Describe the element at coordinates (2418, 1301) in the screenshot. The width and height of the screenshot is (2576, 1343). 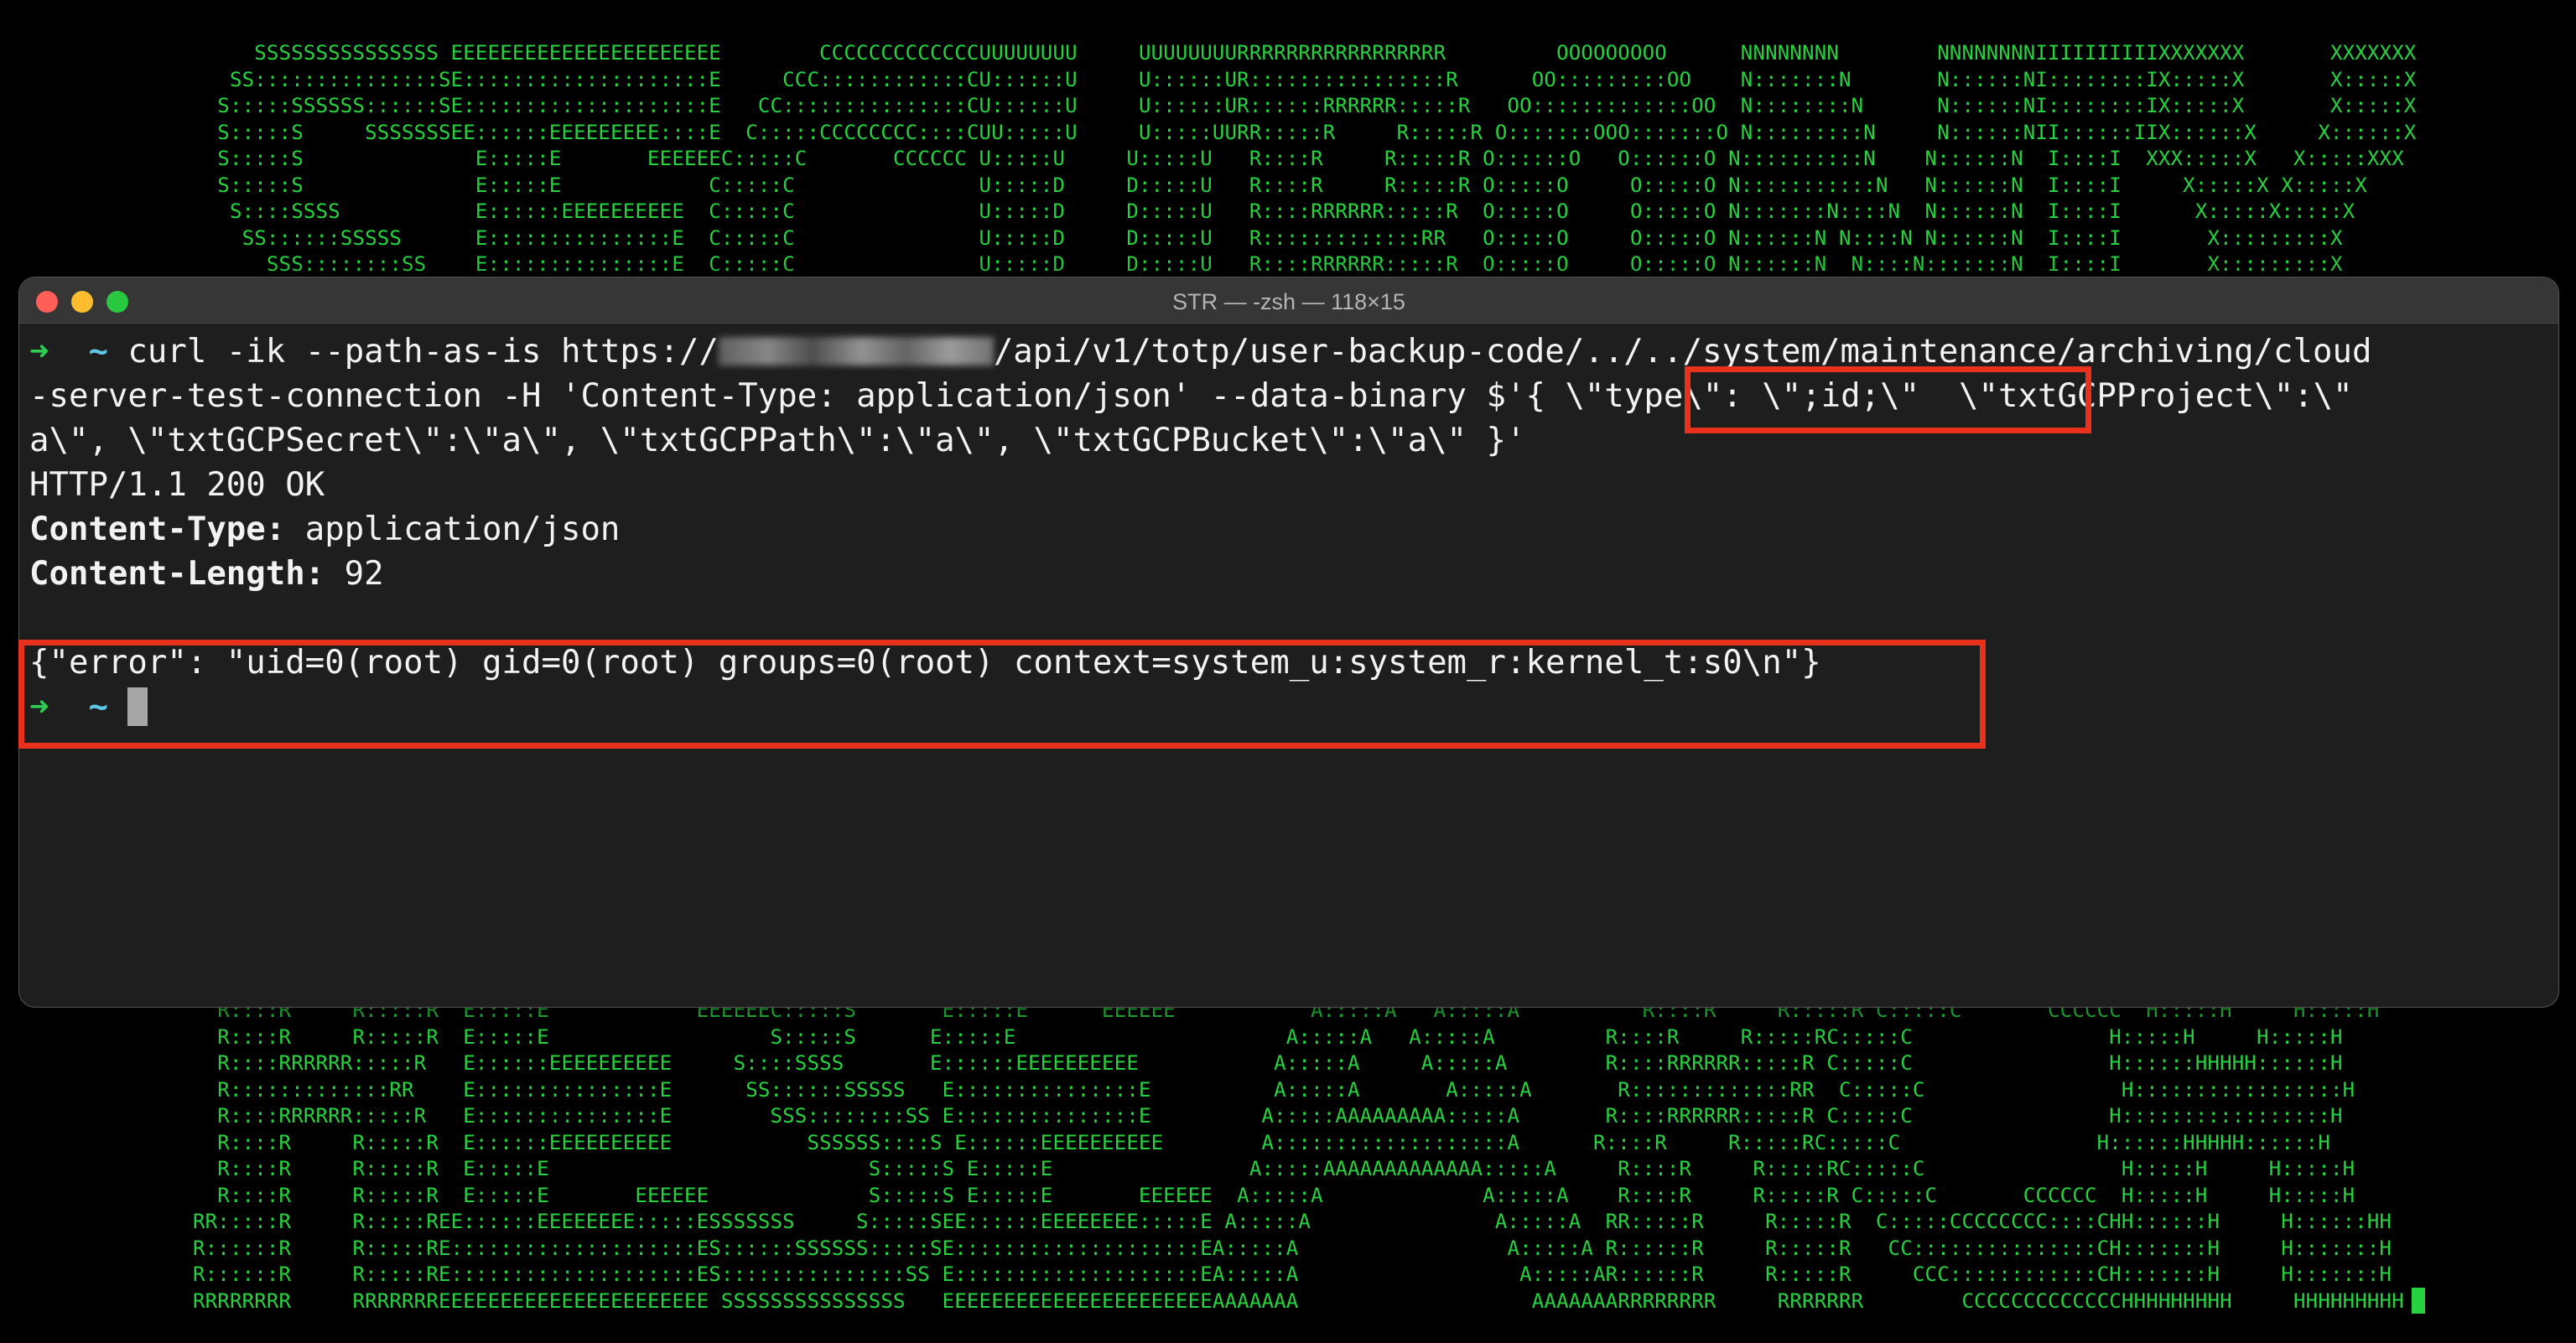
I see `background-cursor` at that location.